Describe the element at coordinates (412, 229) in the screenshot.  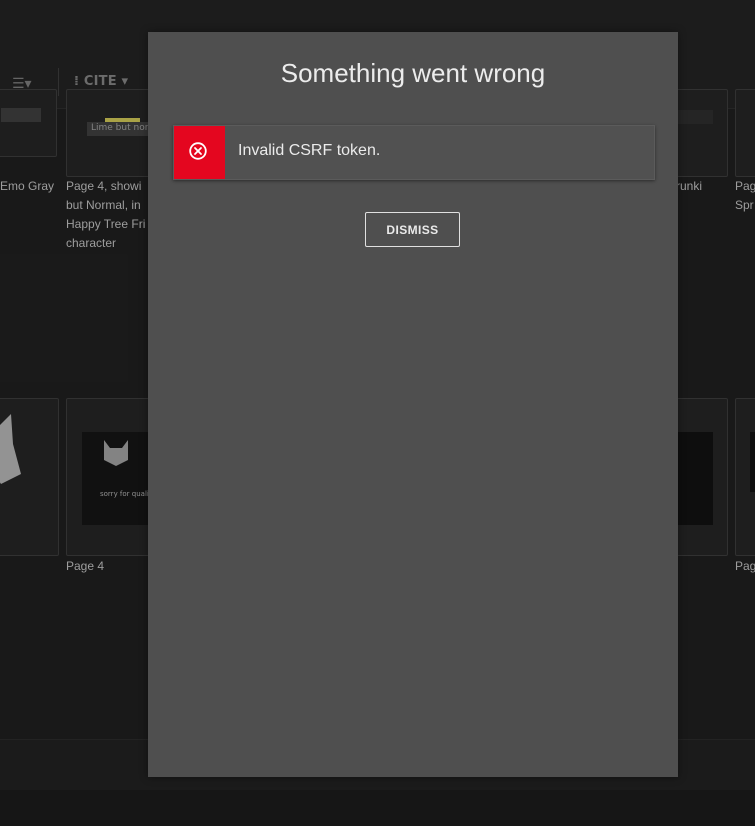
I see `dismiss-button: DISMISS` at that location.